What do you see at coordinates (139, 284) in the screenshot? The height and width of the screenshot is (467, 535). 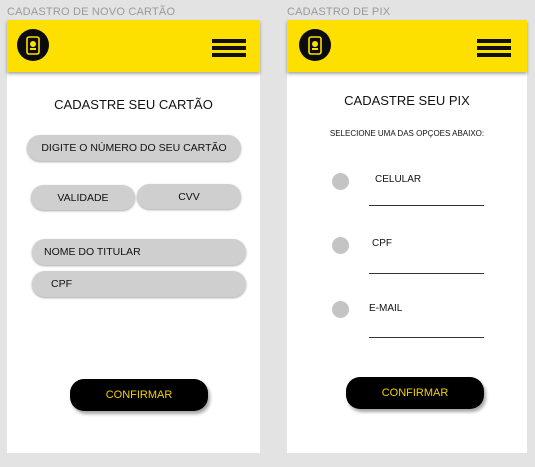 I see `cpf-field: CPF` at bounding box center [139, 284].